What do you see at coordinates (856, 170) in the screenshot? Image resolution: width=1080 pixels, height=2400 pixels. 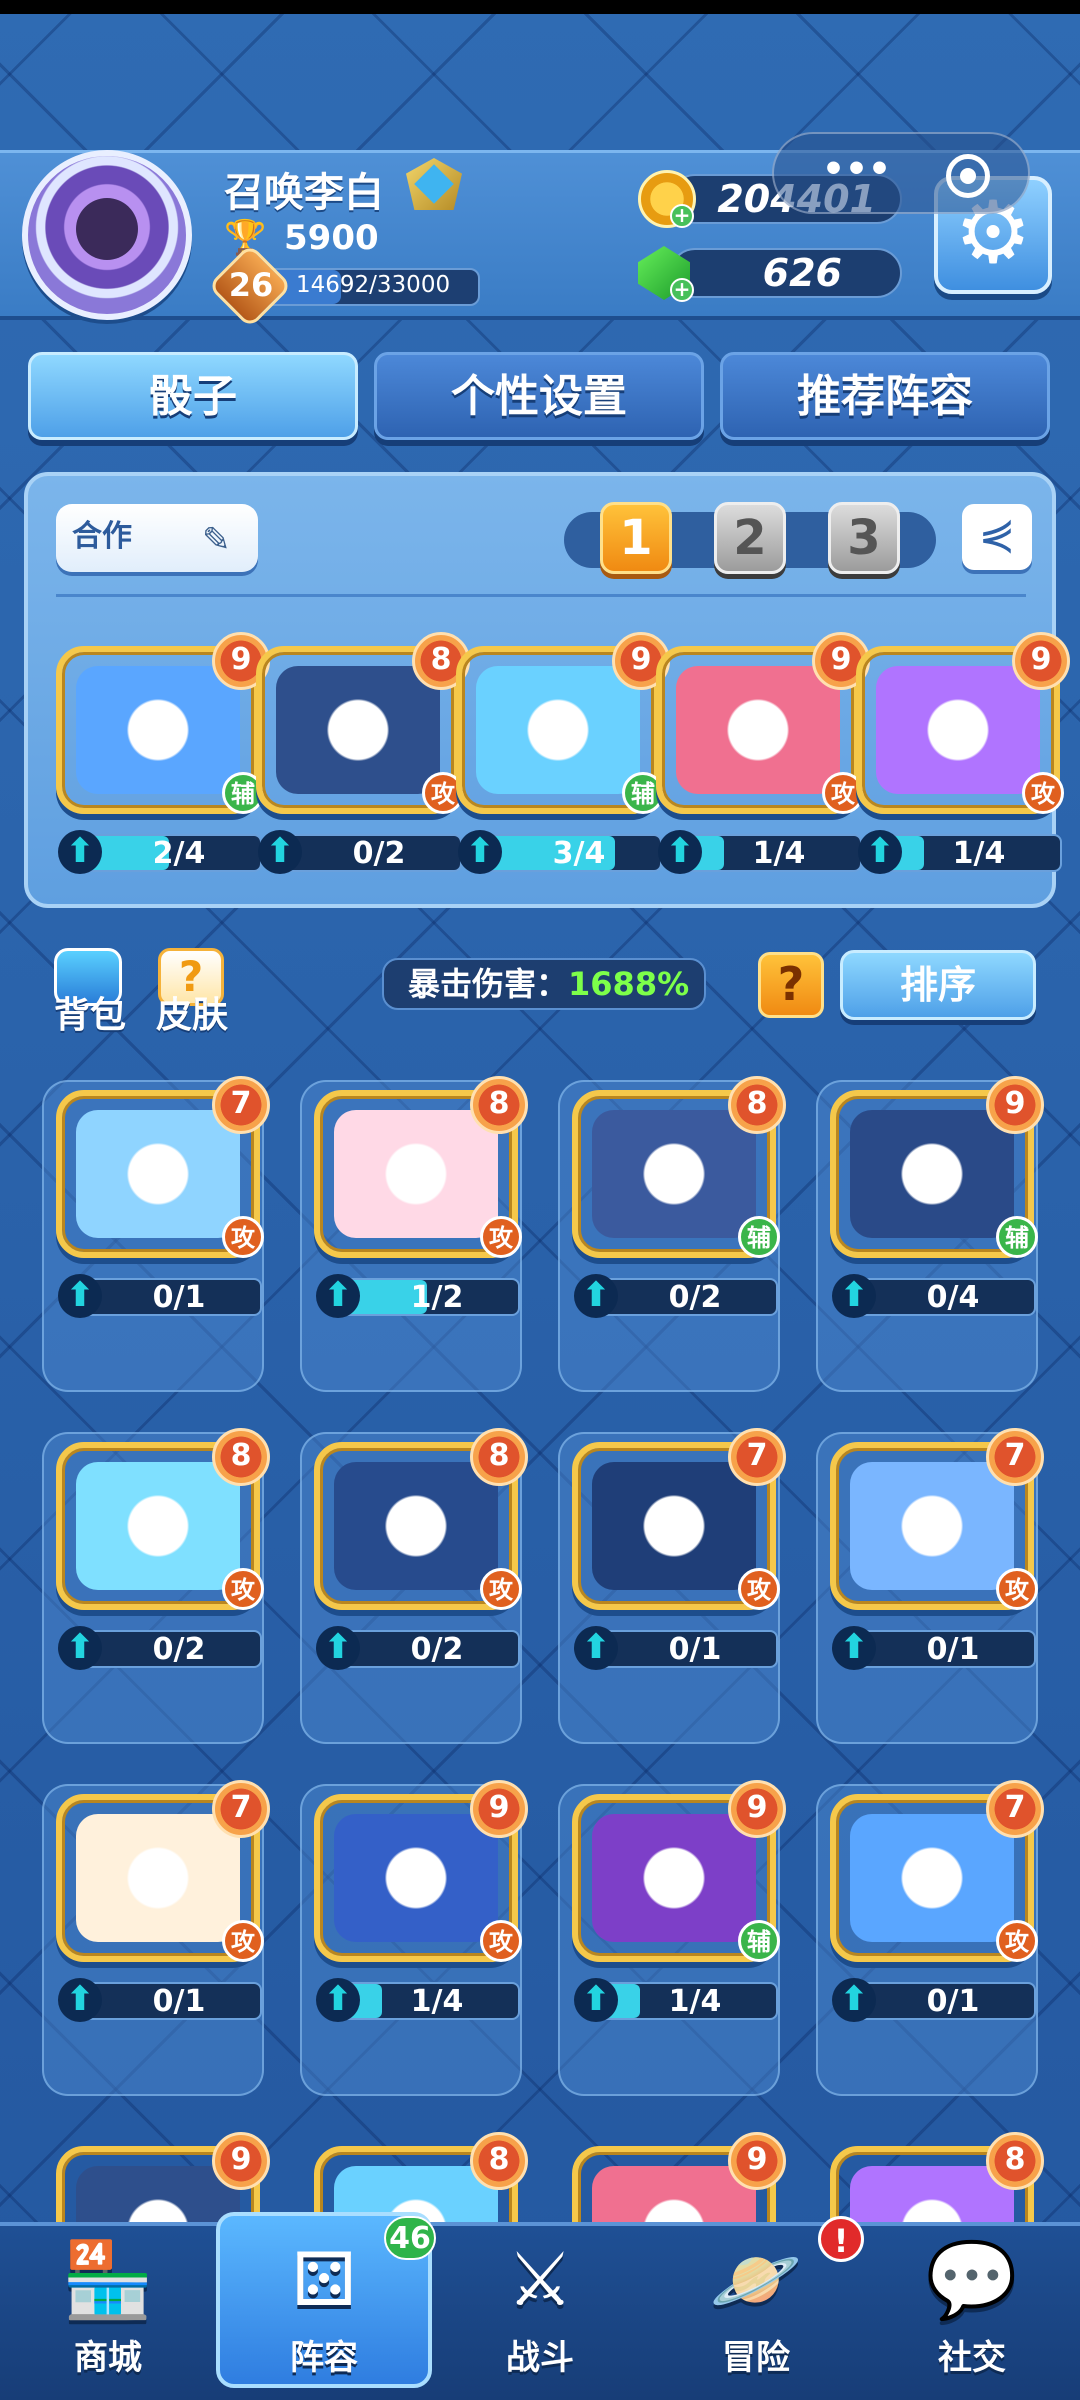 I see `more-dots-icon: •••` at bounding box center [856, 170].